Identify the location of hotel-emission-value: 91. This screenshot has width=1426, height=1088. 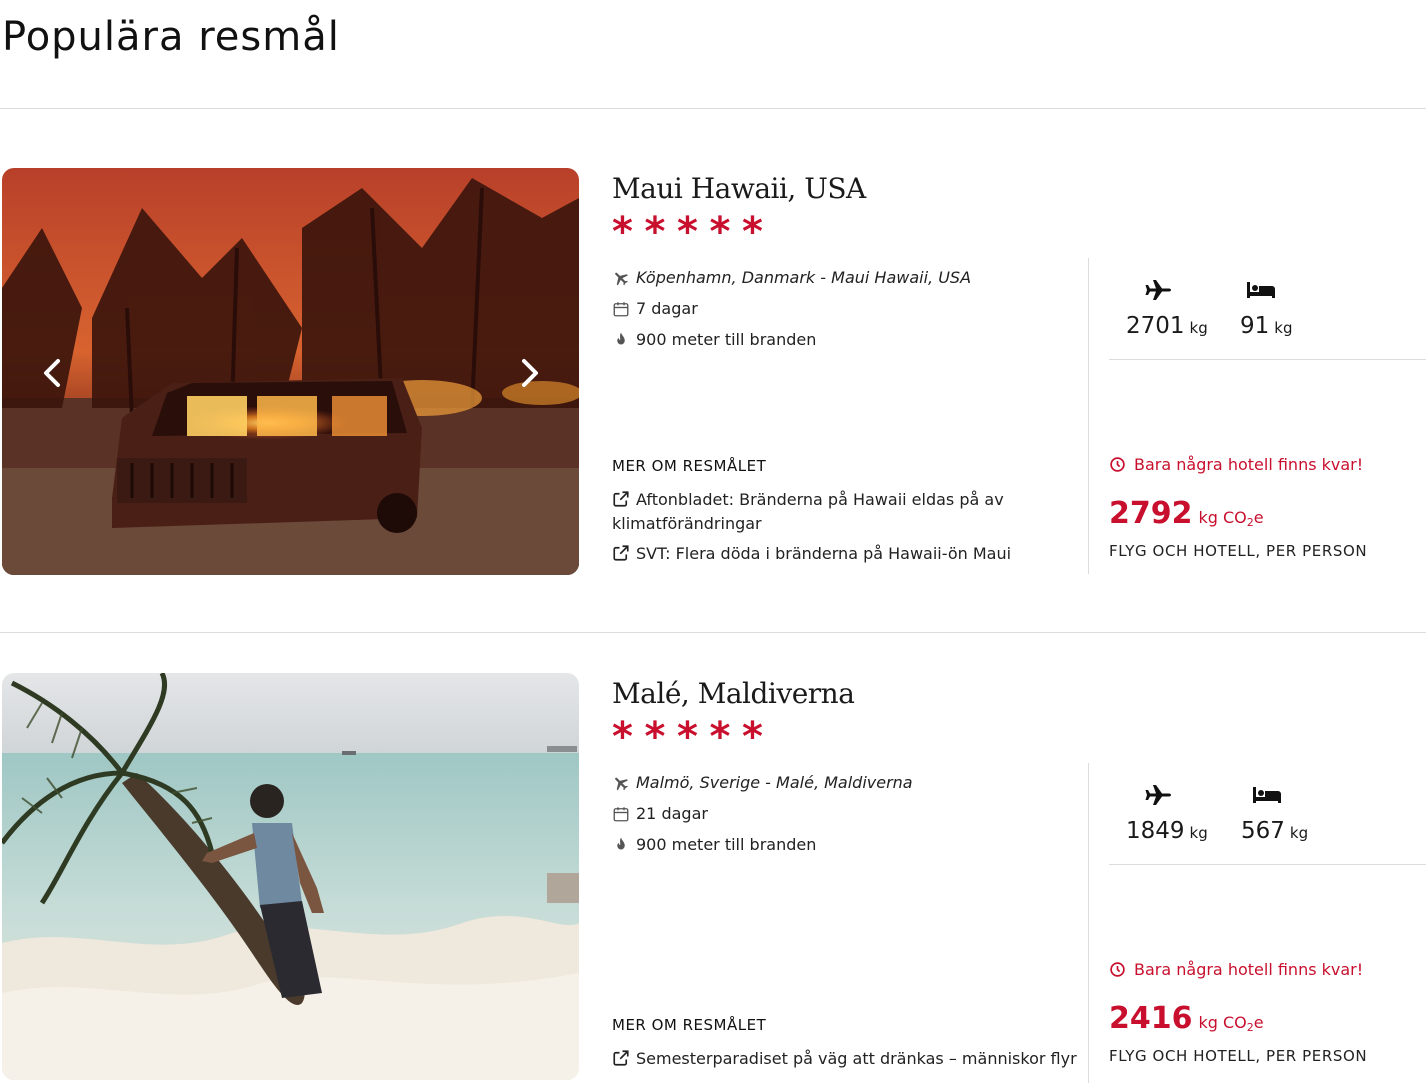
(1255, 326).